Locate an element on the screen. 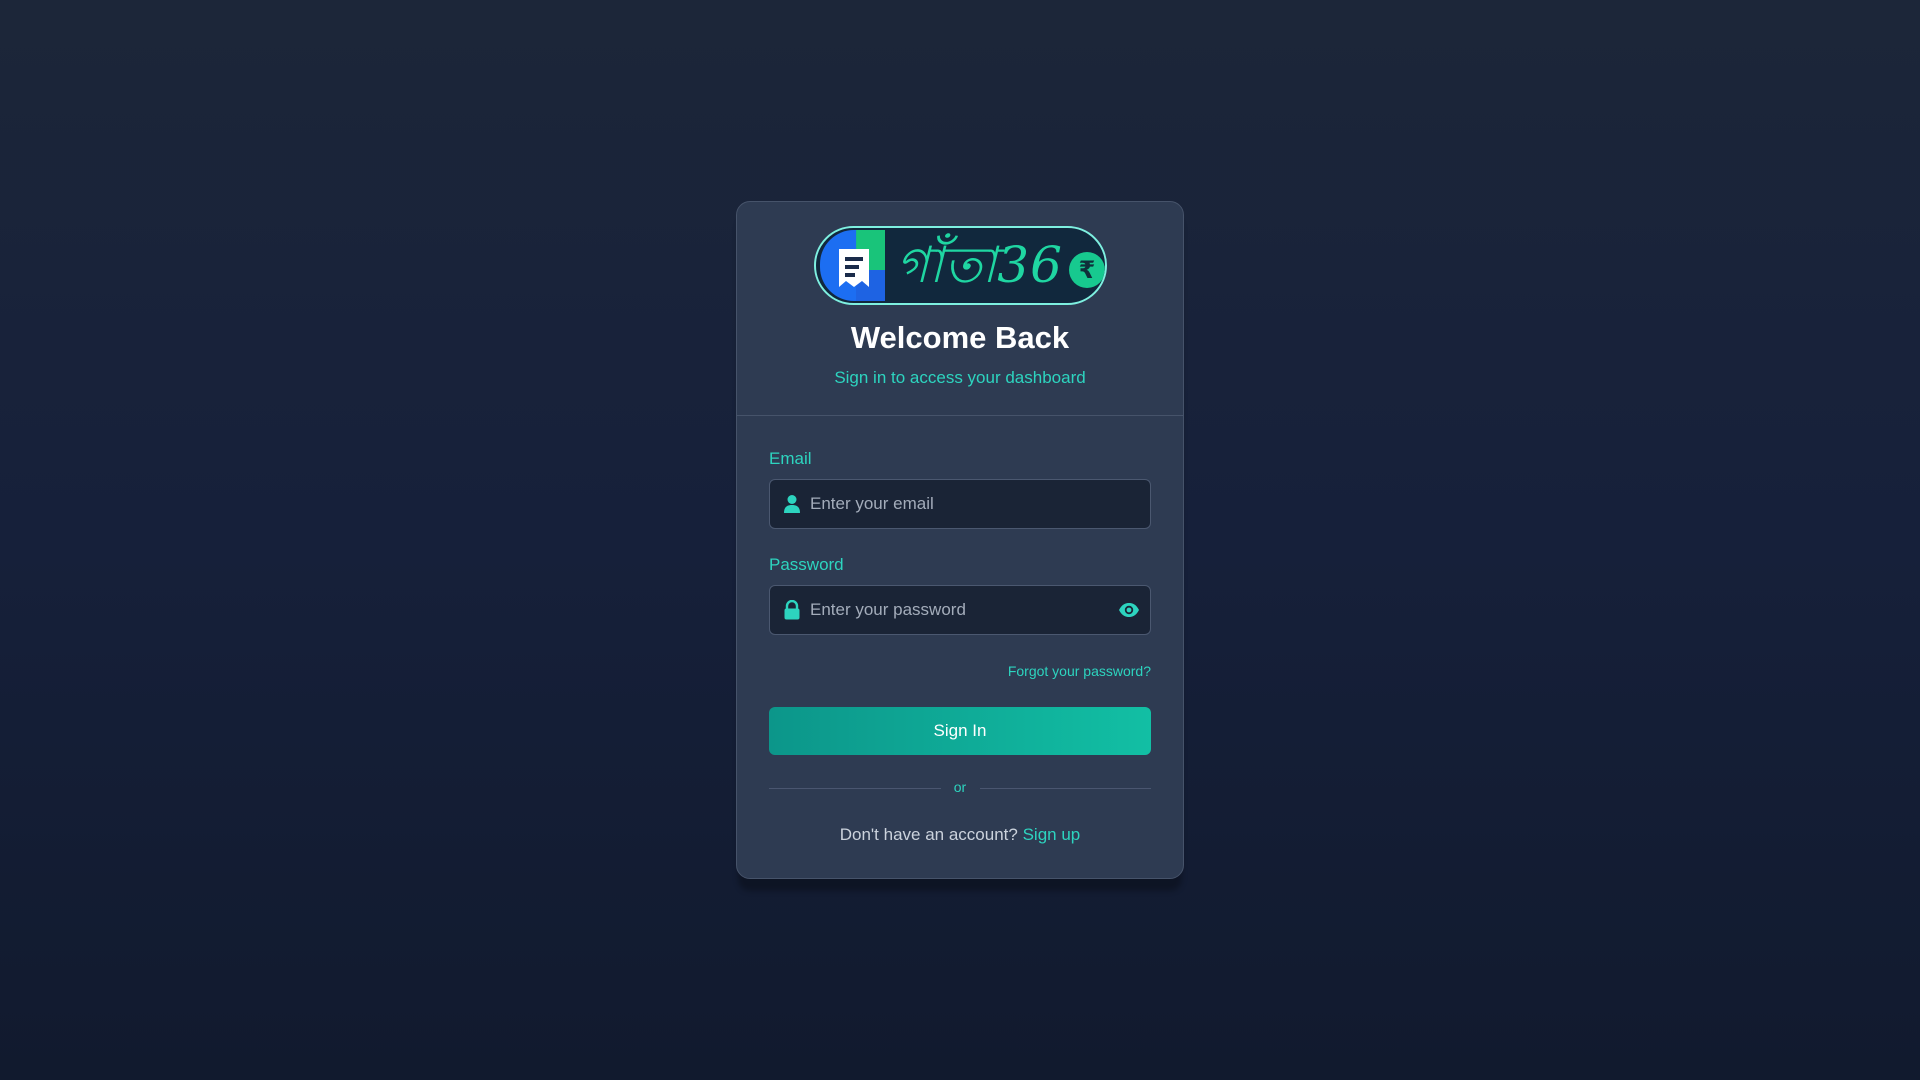 The image size is (1920, 1080). password-field-box is located at coordinates (960, 610).